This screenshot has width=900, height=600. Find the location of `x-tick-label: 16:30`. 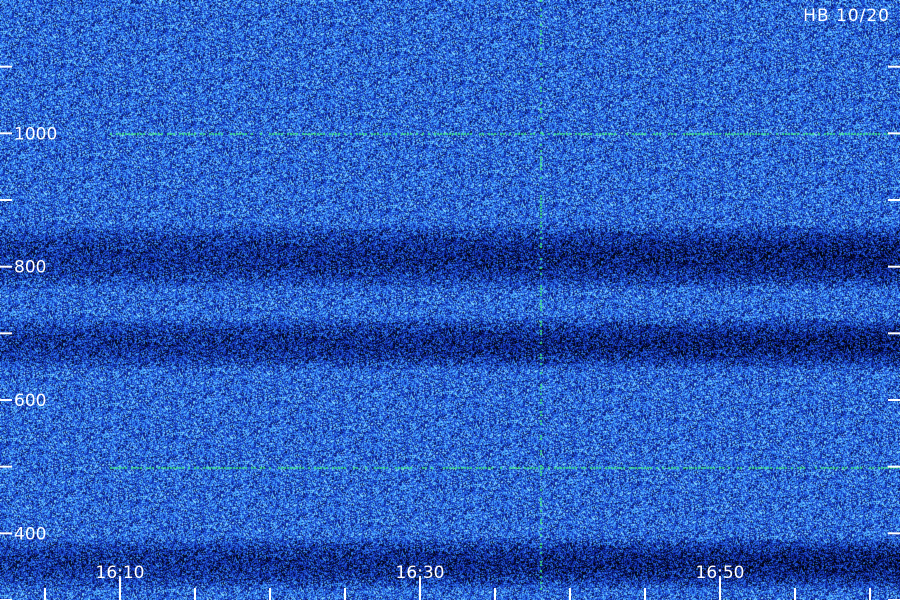

x-tick-label: 16:30 is located at coordinates (420, 573).